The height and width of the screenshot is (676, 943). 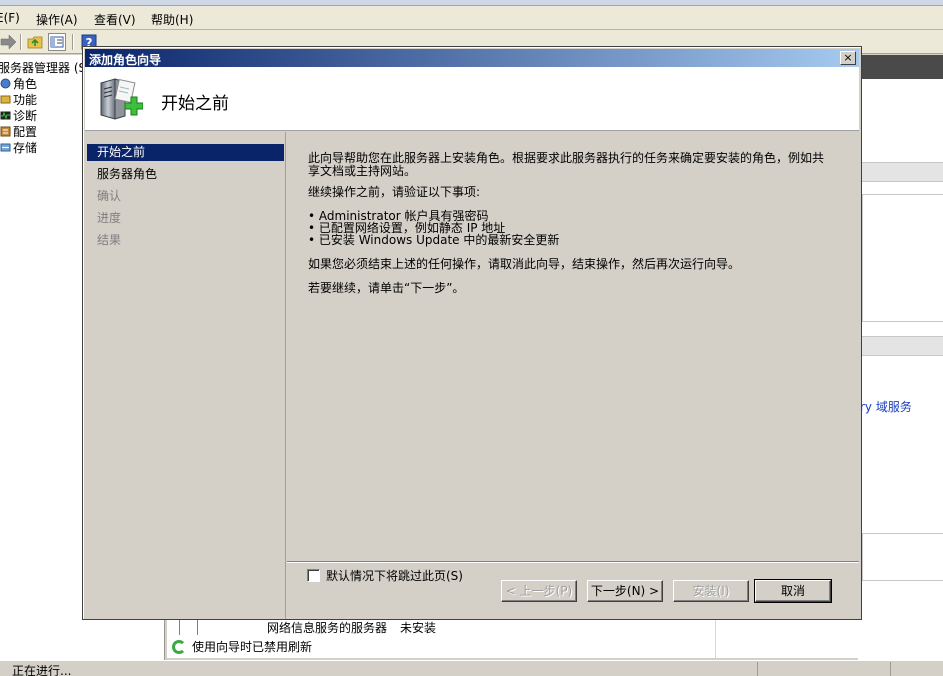 What do you see at coordinates (434, 240) in the screenshot?
I see `checklist-item: • 已安装 Windows Update 中的最新安全更新` at bounding box center [434, 240].